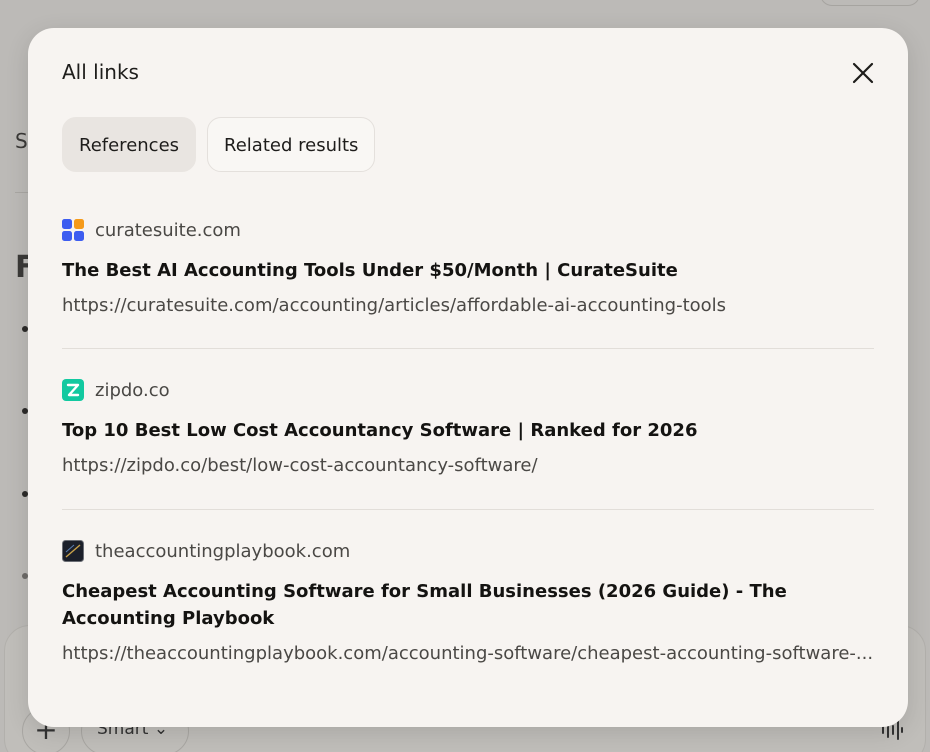 Image resolution: width=930 pixels, height=752 pixels. Describe the element at coordinates (100, 72) in the screenshot. I see `dialog-title: All links` at that location.